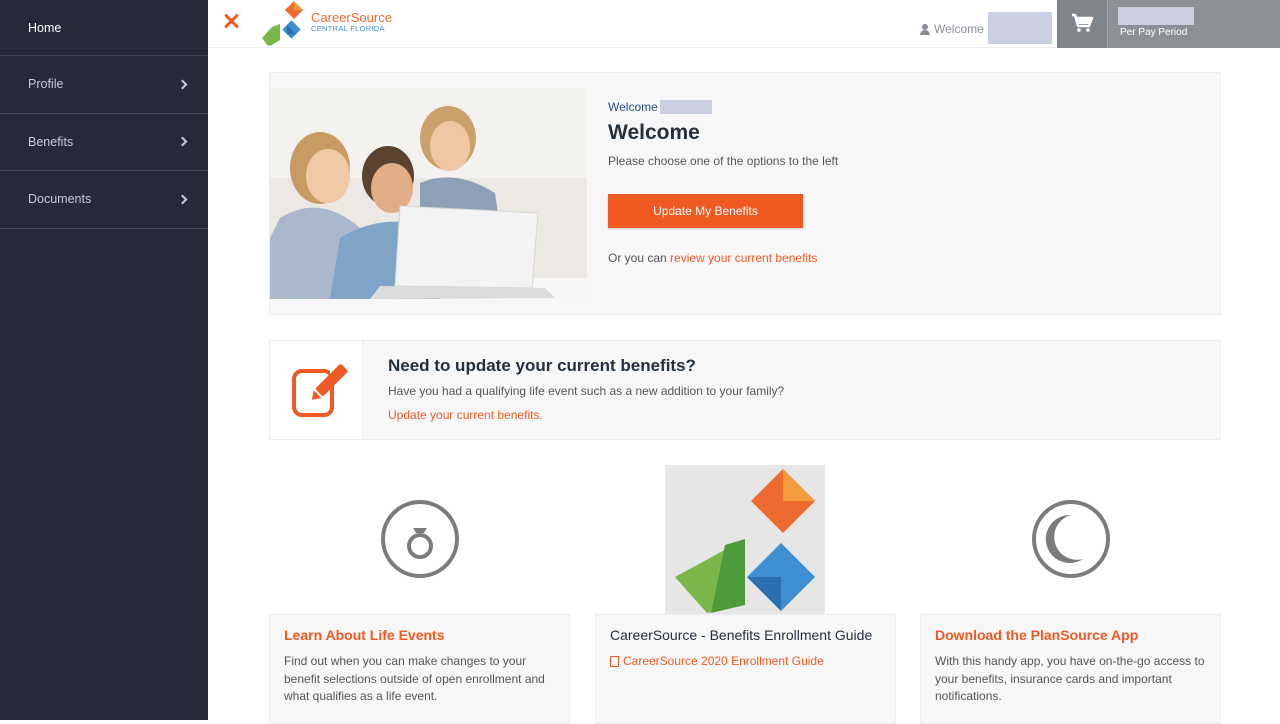 The image size is (1280, 724). Describe the element at coordinates (420, 539) in the screenshot. I see `ring-icon` at that location.